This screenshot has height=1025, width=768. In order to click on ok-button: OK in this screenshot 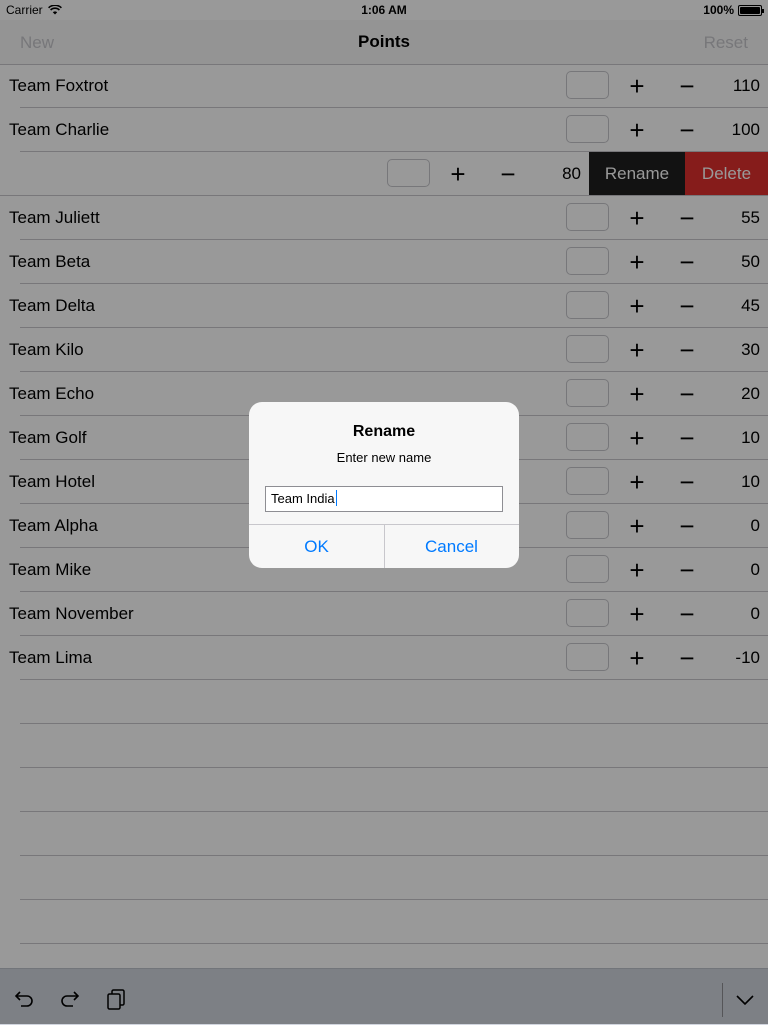, I will do `click(316, 546)`.